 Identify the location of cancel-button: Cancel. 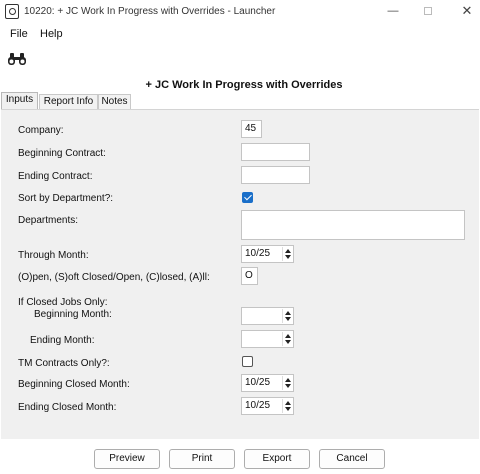
(352, 459).